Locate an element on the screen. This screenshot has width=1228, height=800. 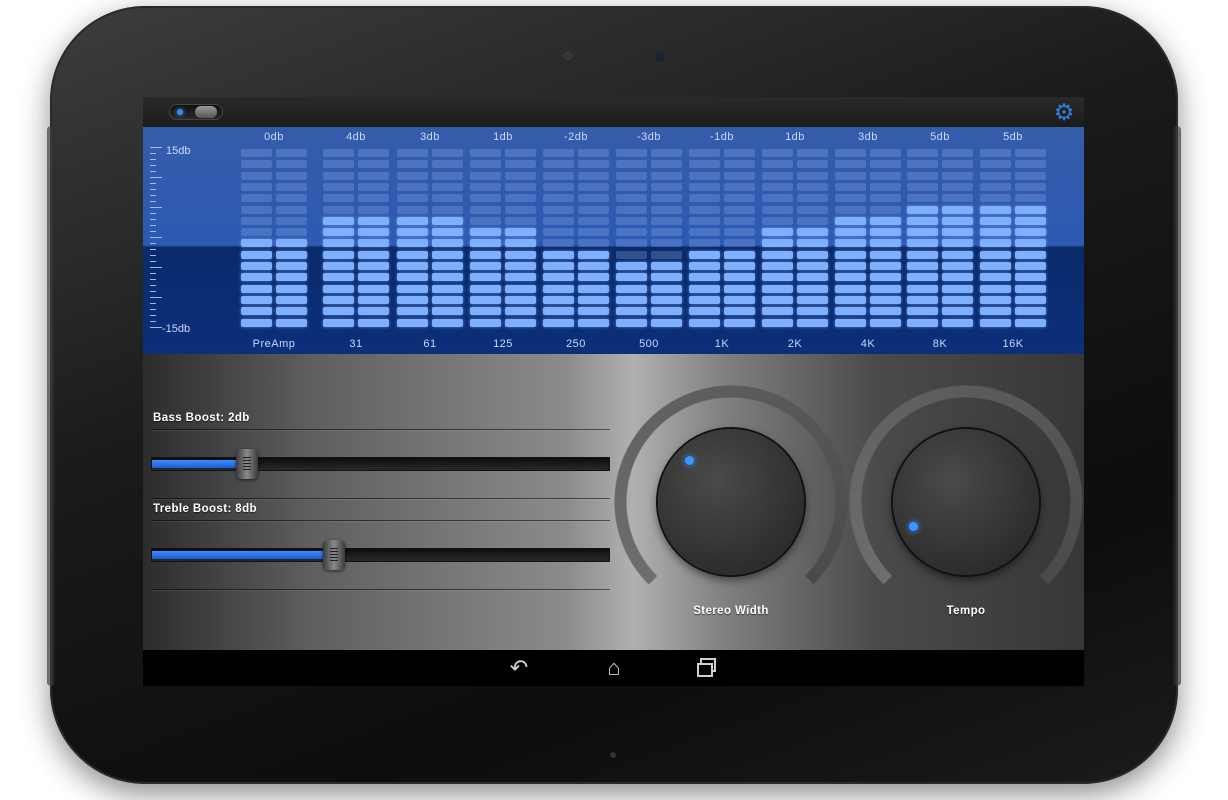
stereo-width-knob: Stereo Width is located at coordinates (731, 502).